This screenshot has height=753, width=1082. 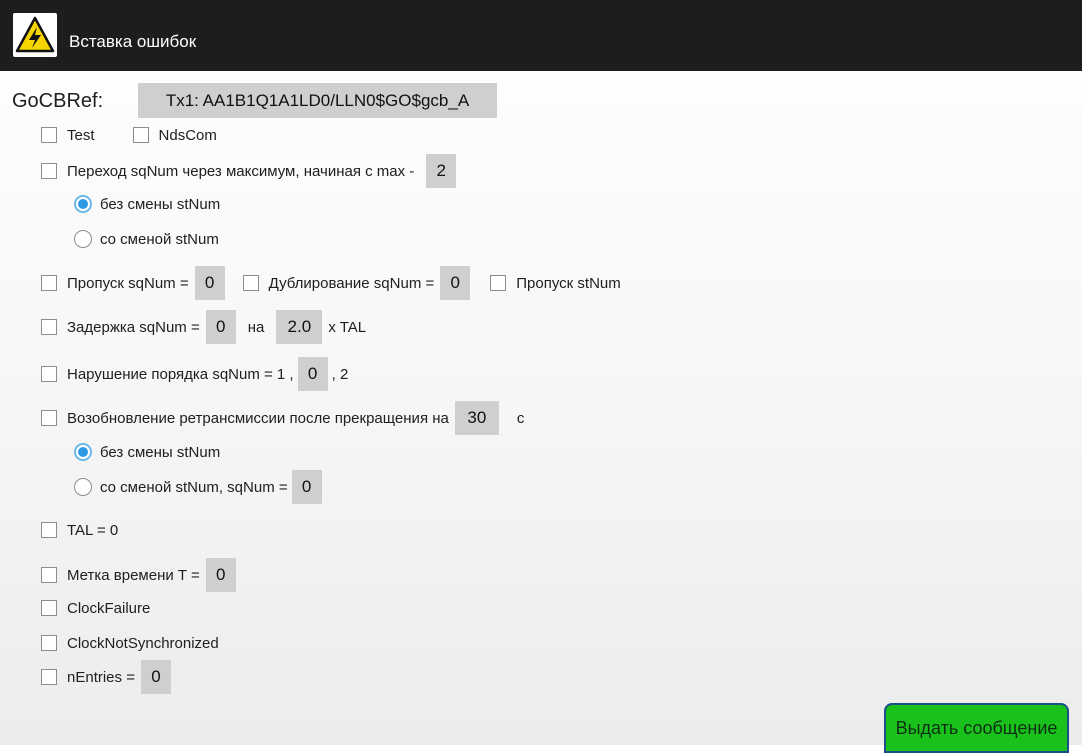 I want to click on clock-failure-row: ClockFailure, so click(x=95, y=608).